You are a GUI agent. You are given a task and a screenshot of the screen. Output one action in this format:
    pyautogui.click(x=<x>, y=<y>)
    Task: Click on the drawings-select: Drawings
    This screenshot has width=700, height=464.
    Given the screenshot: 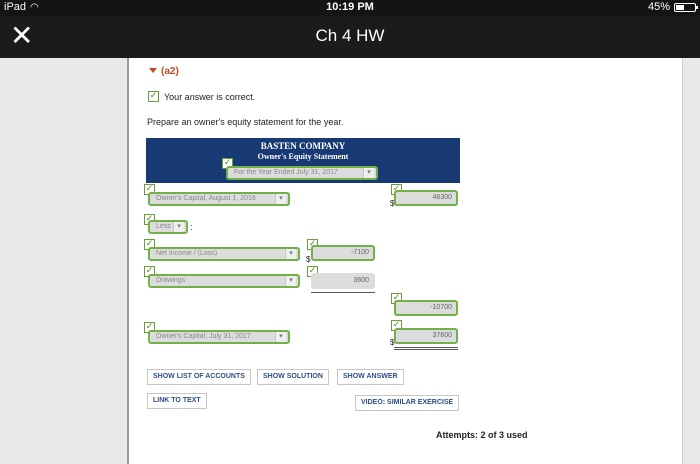 What is the action you would take?
    pyautogui.click(x=224, y=281)
    